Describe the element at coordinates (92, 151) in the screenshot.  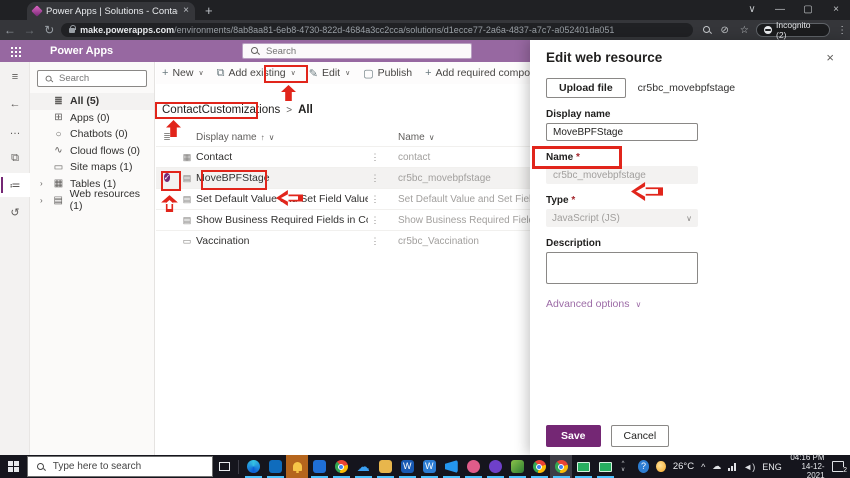
I see `sidebar-item-cloud-flows: ∿ Cloud flows (0)` at that location.